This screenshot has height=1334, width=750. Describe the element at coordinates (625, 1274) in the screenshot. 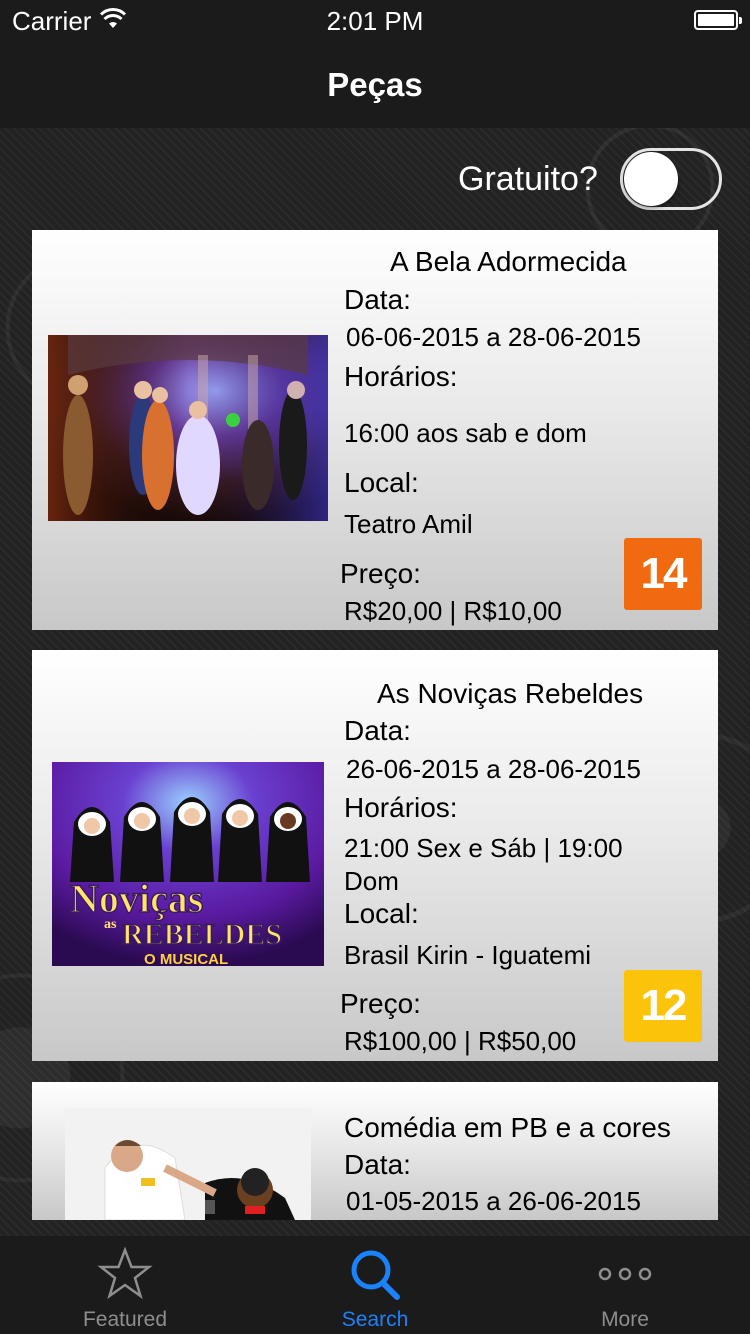

I see `more-icon` at that location.